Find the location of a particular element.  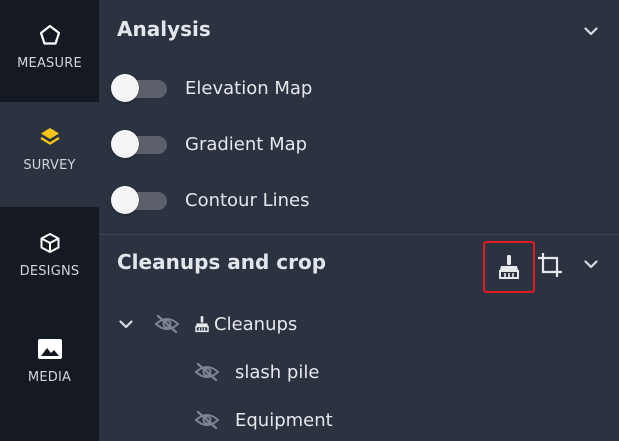

cleanups-group-label: Cleanups is located at coordinates (256, 324).